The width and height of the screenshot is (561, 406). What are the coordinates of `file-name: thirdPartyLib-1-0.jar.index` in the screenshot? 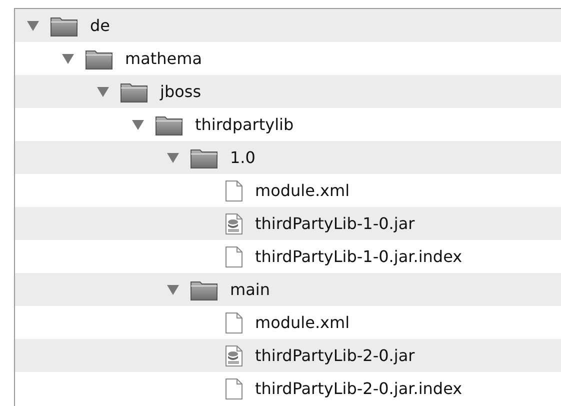 It's located at (358, 256).